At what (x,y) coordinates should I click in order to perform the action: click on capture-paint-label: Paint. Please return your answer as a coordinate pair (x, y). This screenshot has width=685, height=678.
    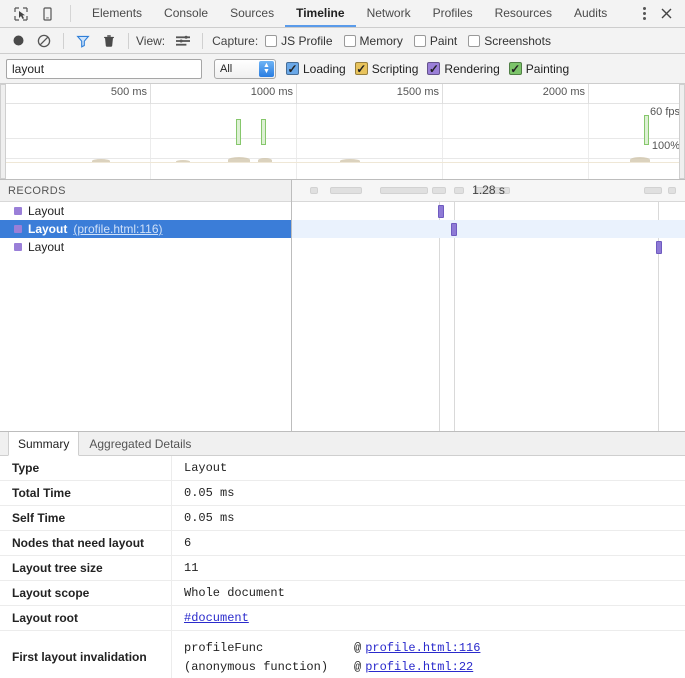
    Looking at the image, I should click on (443, 40).